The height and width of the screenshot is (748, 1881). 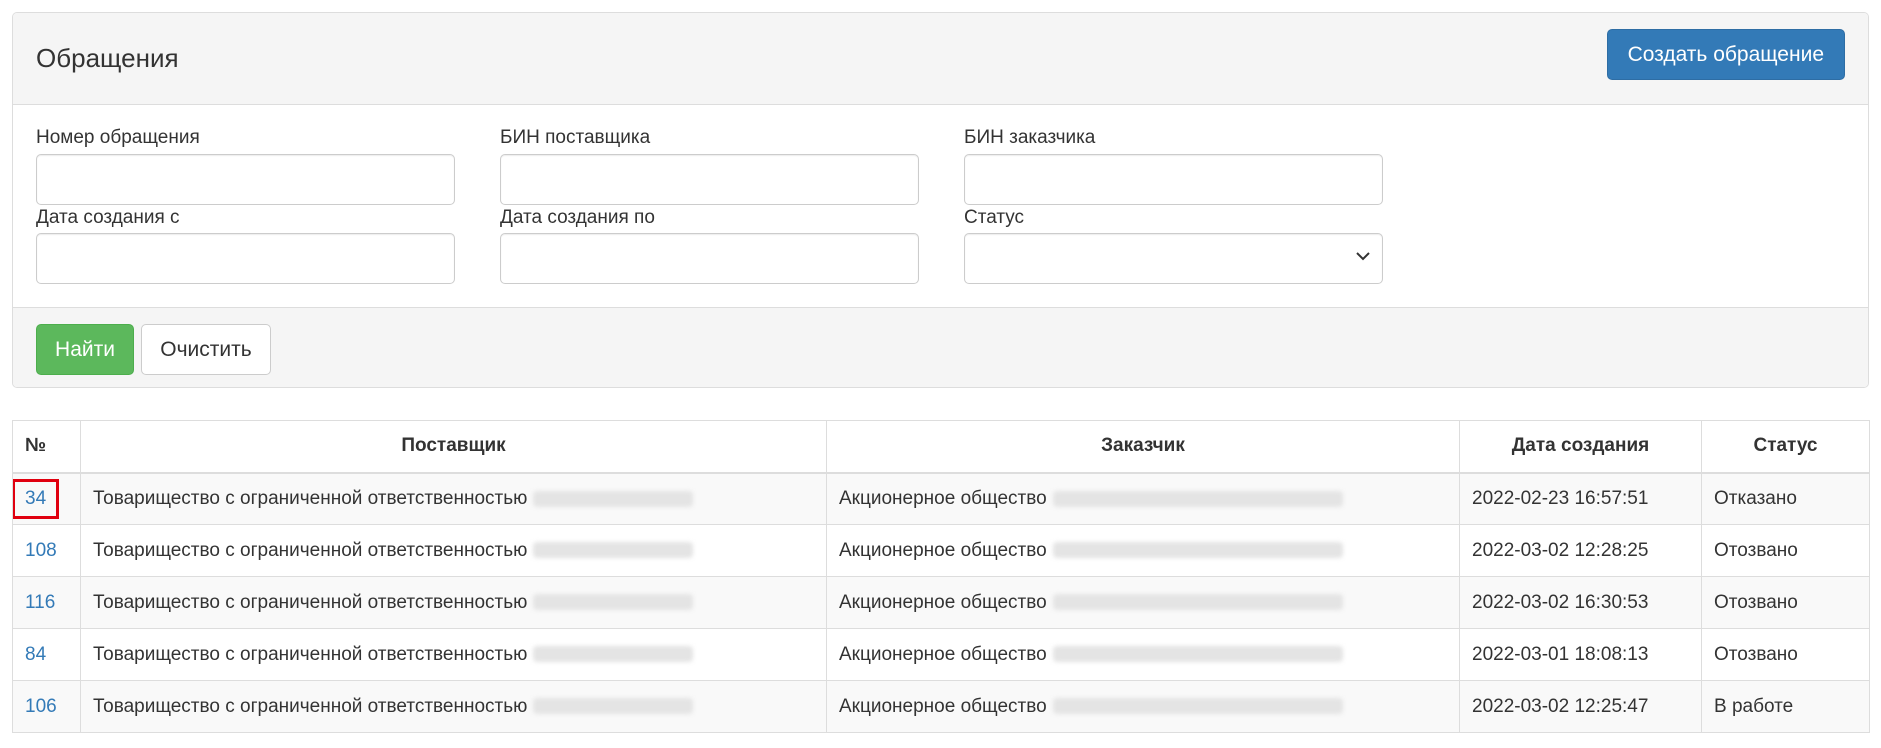 I want to click on cell-number: 106, so click(x=46, y=706).